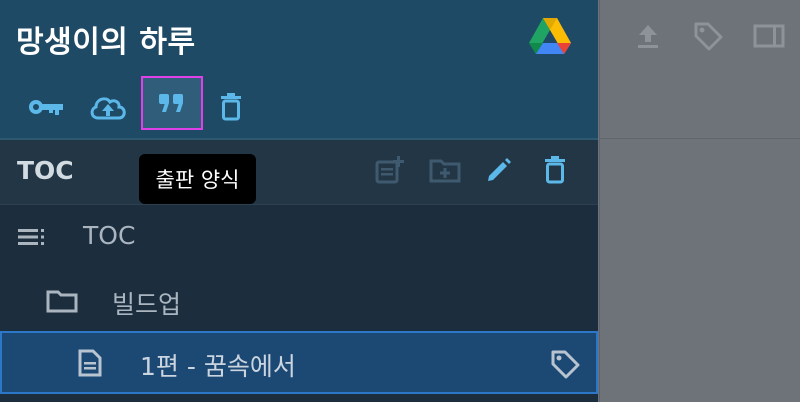 The height and width of the screenshot is (402, 800). I want to click on publish-format-button, so click(172, 103).